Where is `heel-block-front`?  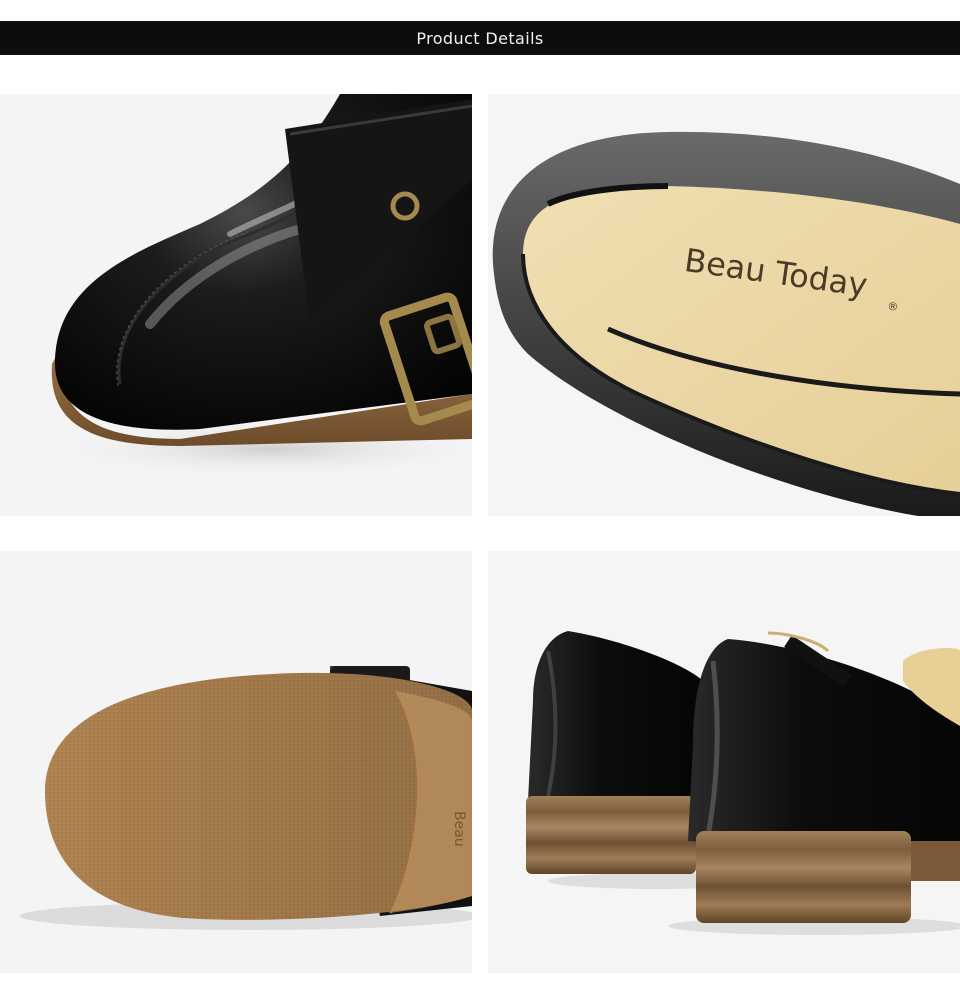
heel-block-front is located at coordinates (803, 877).